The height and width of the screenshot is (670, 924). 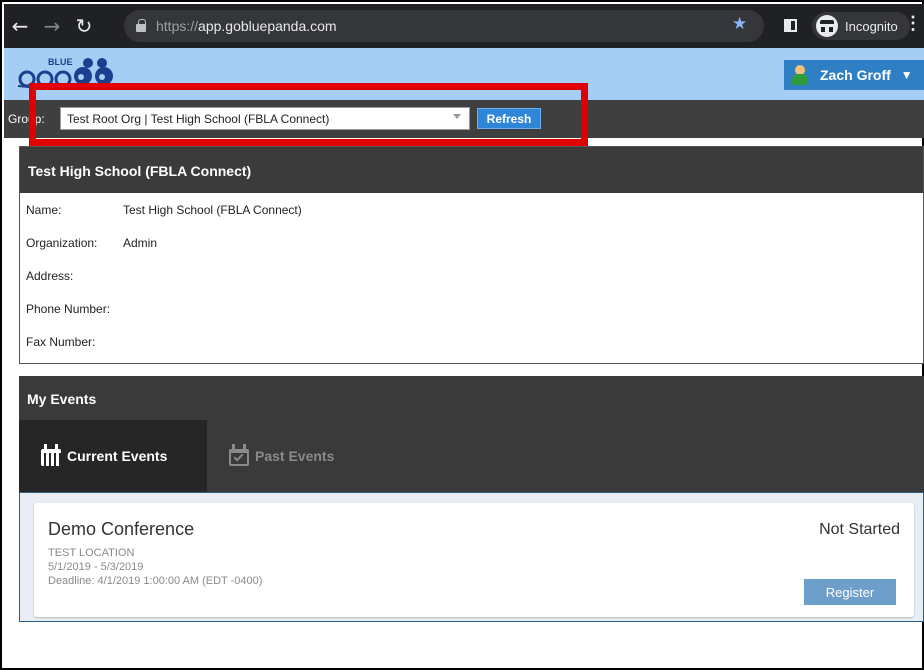 I want to click on info-row-name: Name: Test High School (FBLA Connect), so click(x=471, y=209).